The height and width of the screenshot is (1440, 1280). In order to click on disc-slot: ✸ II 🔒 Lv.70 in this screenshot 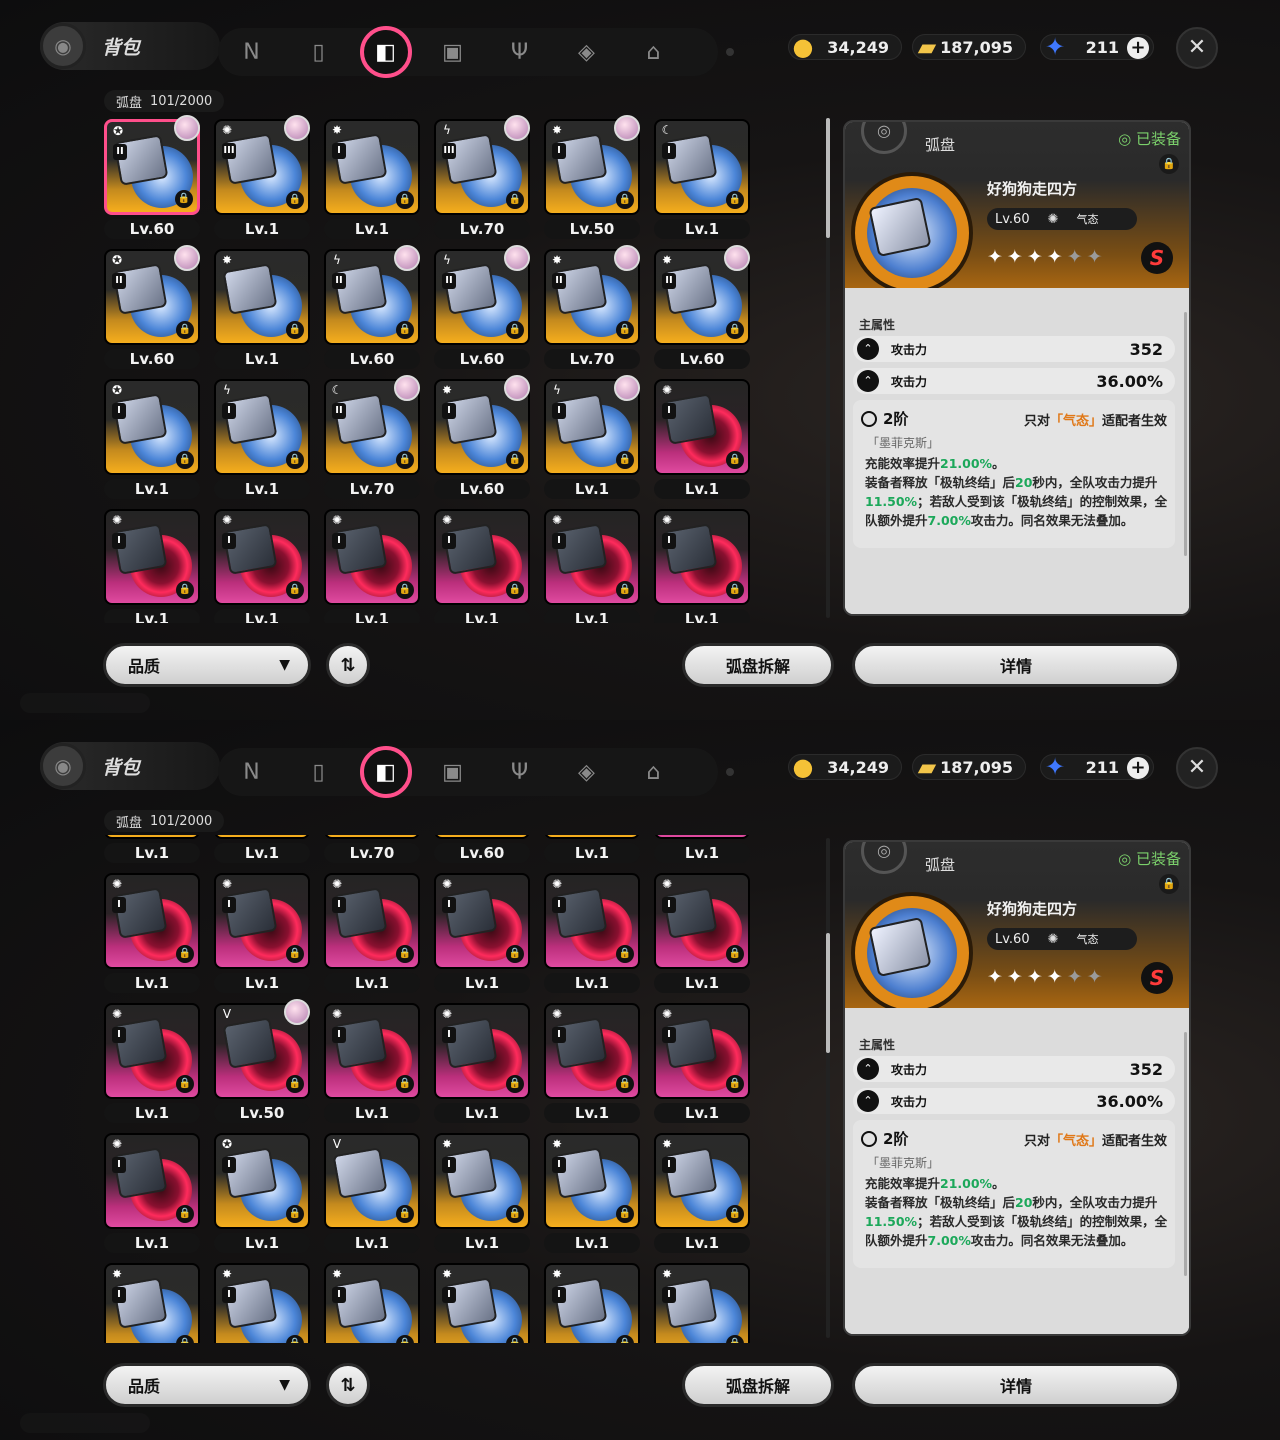, I will do `click(590, 308)`.